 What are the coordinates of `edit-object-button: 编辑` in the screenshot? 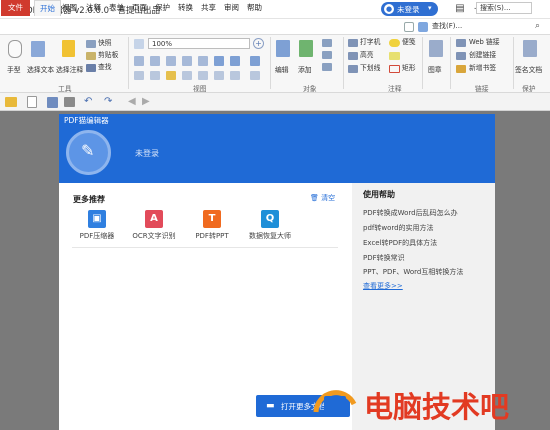 It's located at (282, 70).